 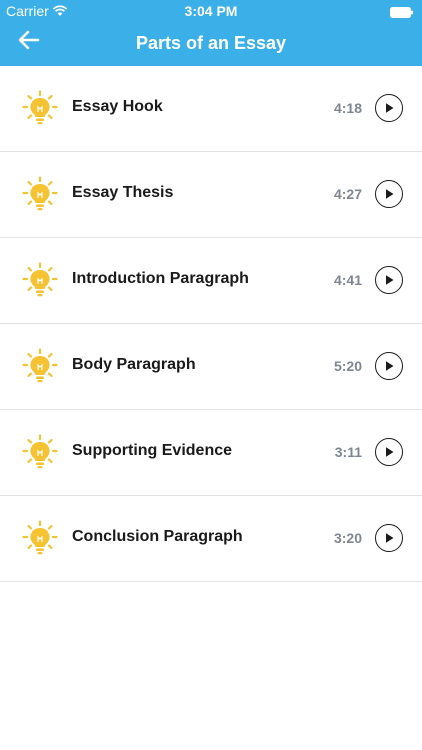 What do you see at coordinates (347, 538) in the screenshot?
I see `item-duration: 3:20` at bounding box center [347, 538].